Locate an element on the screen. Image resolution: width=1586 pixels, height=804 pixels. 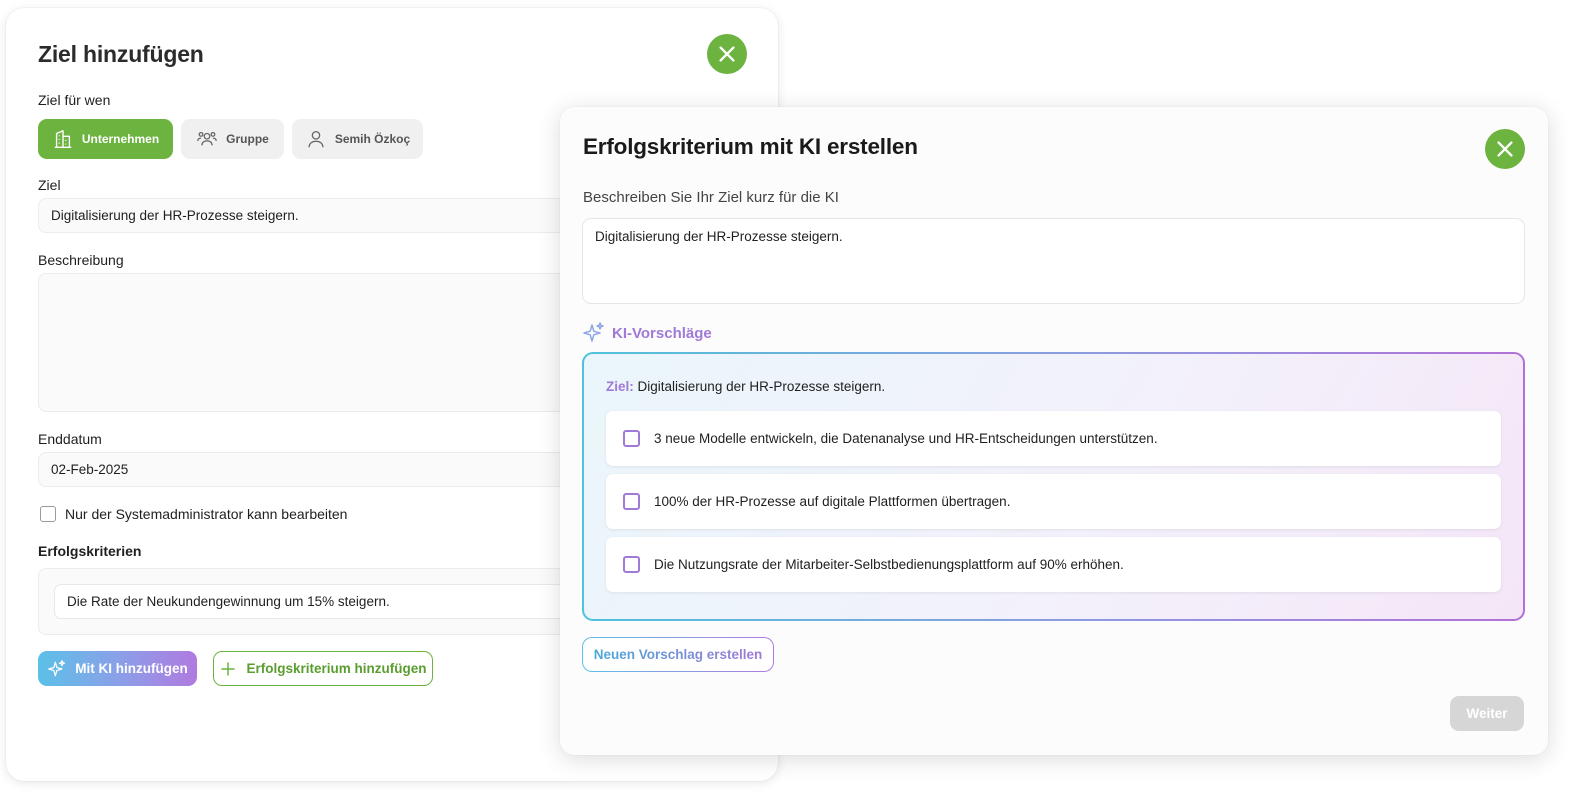
add-with-ai-label: Mit KI hinzufügen is located at coordinates (131, 668).